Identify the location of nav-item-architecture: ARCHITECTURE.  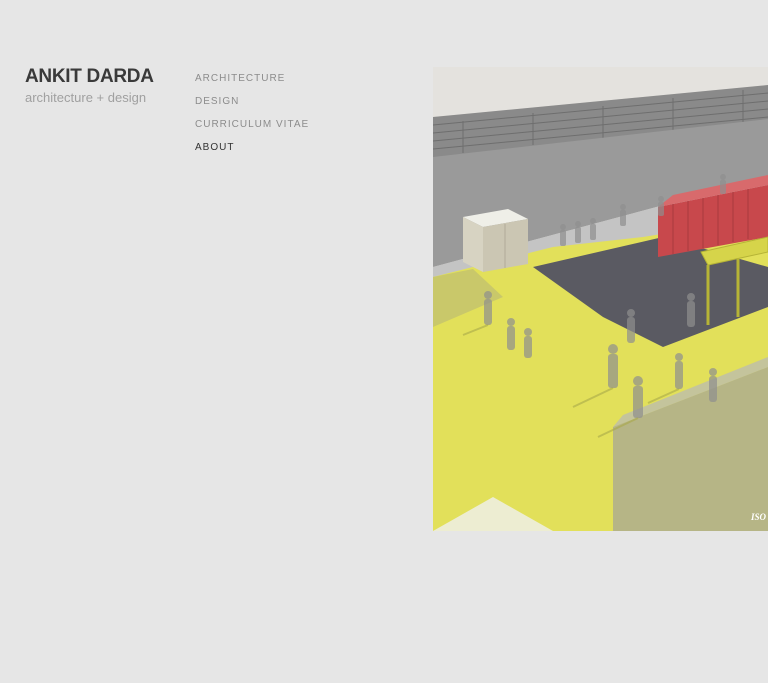
(252, 79).